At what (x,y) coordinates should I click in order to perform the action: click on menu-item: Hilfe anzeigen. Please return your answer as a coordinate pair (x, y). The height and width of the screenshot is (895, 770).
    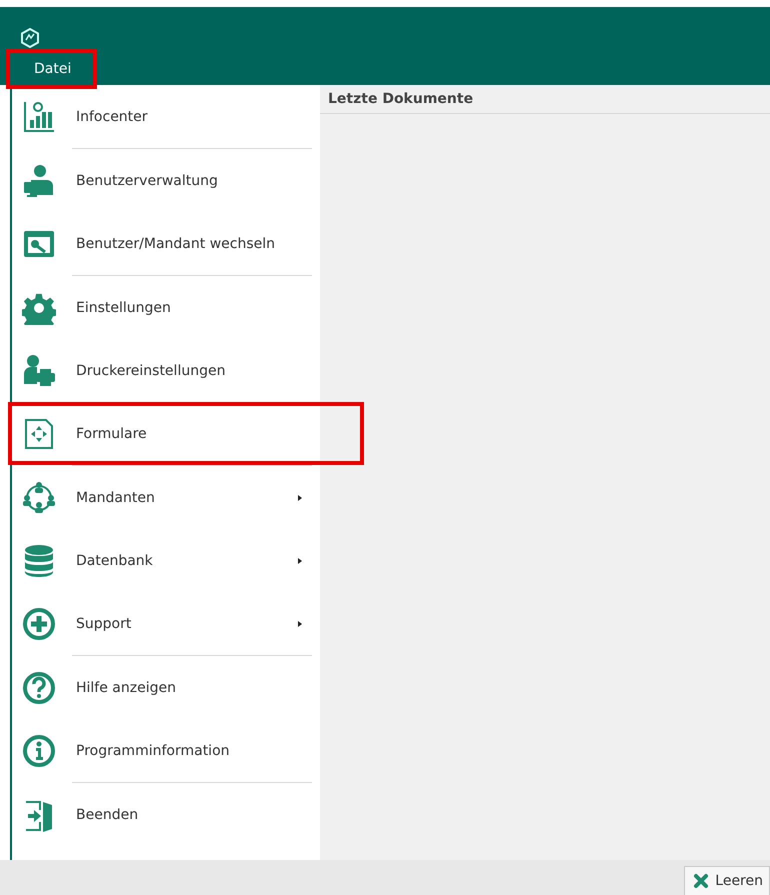
    Looking at the image, I should click on (166, 687).